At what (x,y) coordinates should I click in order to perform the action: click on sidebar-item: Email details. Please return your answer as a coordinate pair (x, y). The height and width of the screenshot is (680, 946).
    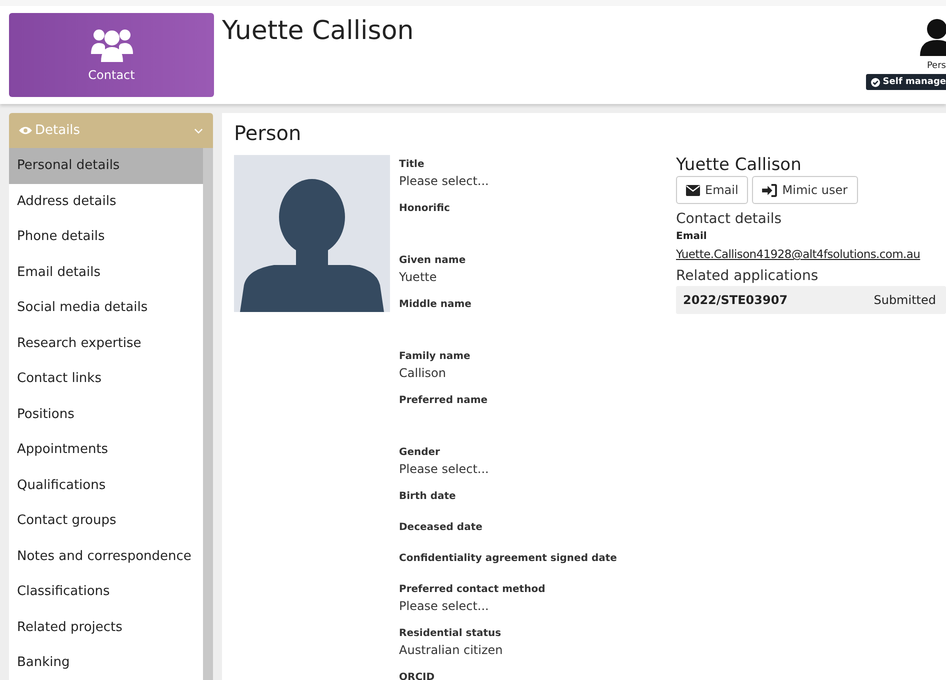
    Looking at the image, I should click on (106, 272).